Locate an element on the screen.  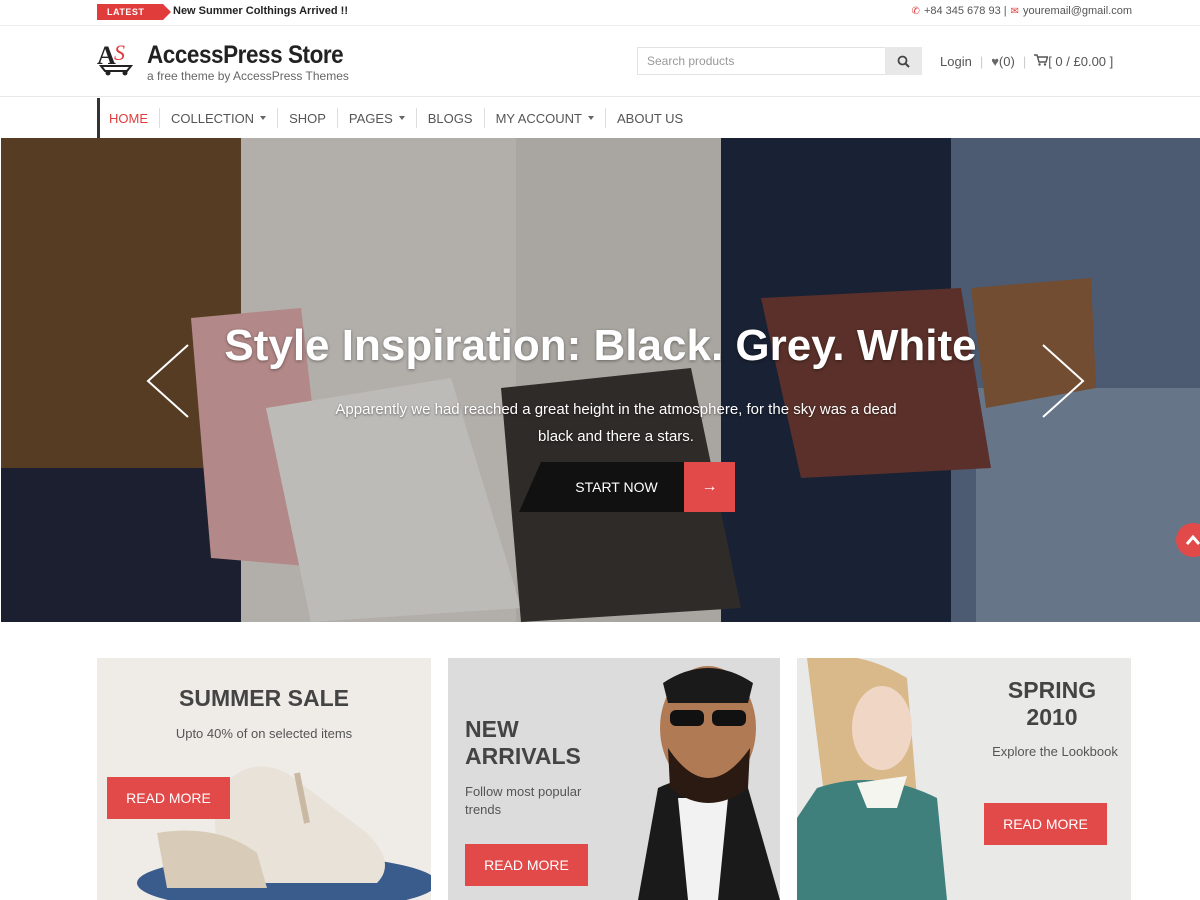
nav-item-about-us: ABOUT US is located at coordinates (650, 118).